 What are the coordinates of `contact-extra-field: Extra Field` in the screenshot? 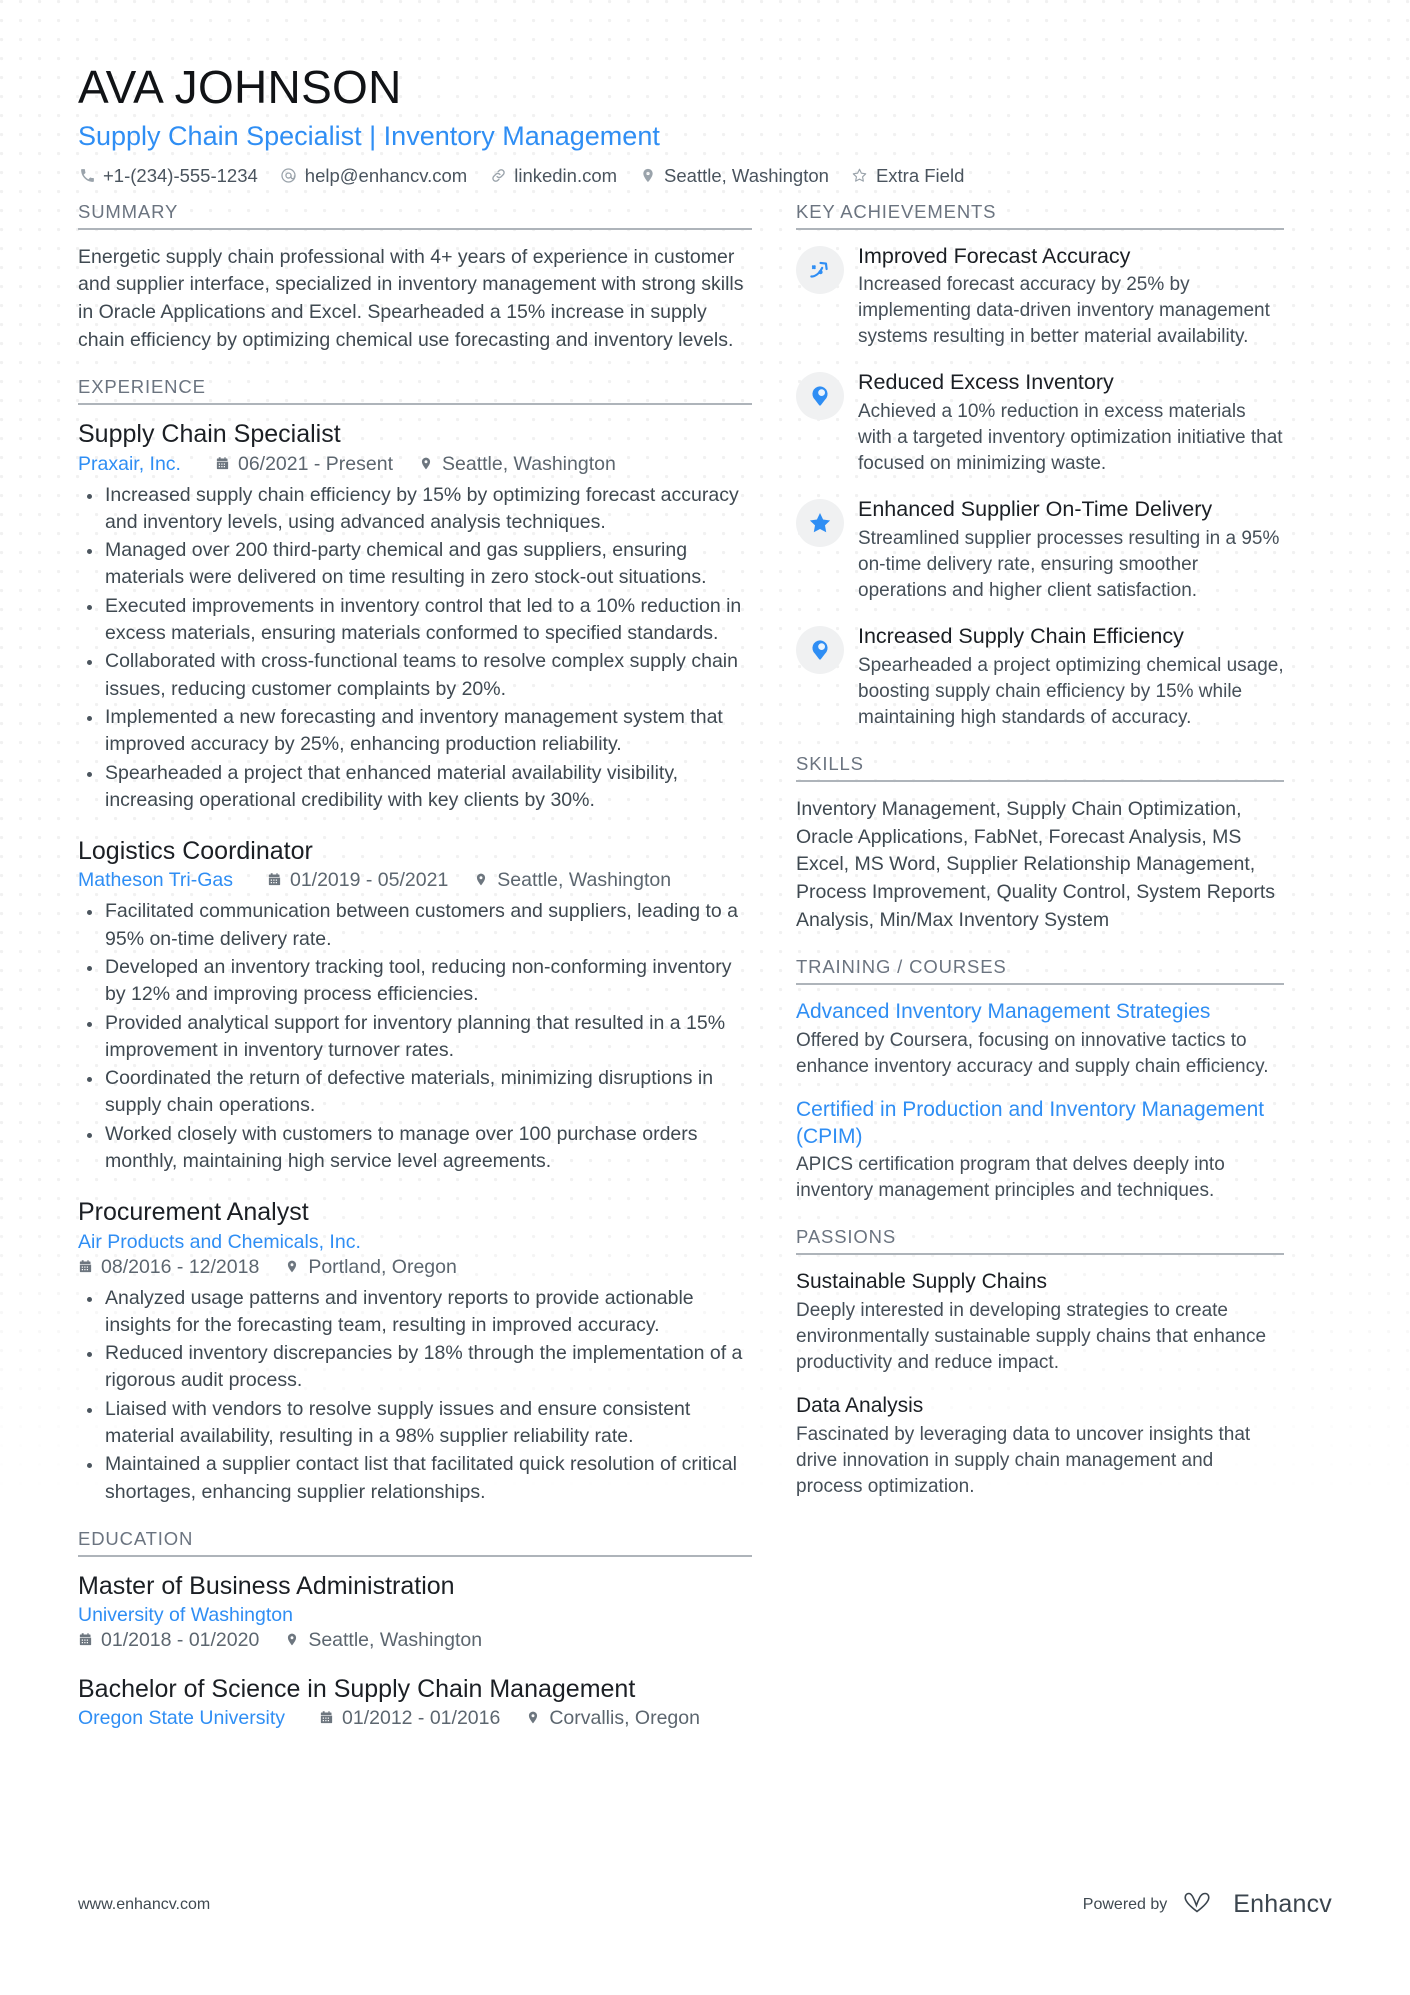 It's located at (907, 176).